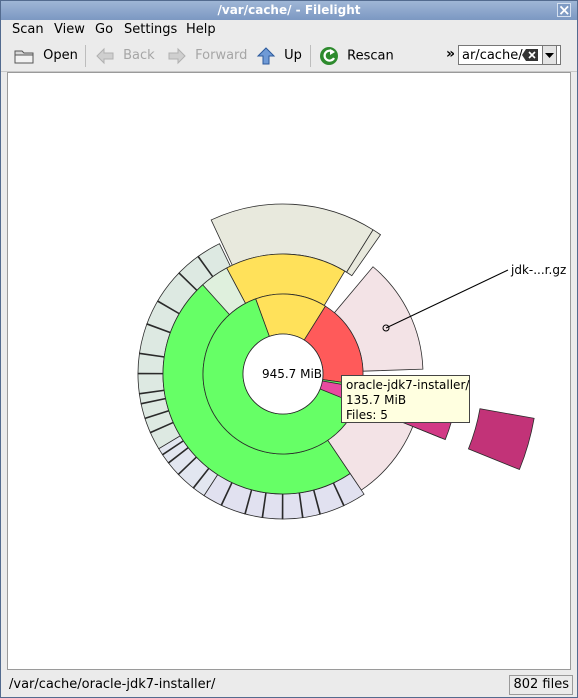 The height and width of the screenshot is (698, 578). I want to click on forward-label: Forward, so click(221, 55).